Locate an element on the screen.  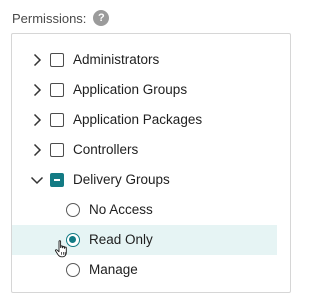
tree-node-label: Controllers is located at coordinates (106, 149).